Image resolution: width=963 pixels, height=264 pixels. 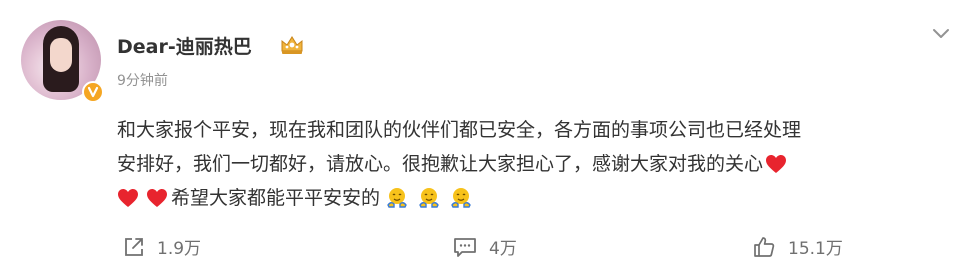 I want to click on post-action-bar: 1.9万 4万 15.1万, so click(x=481, y=246).